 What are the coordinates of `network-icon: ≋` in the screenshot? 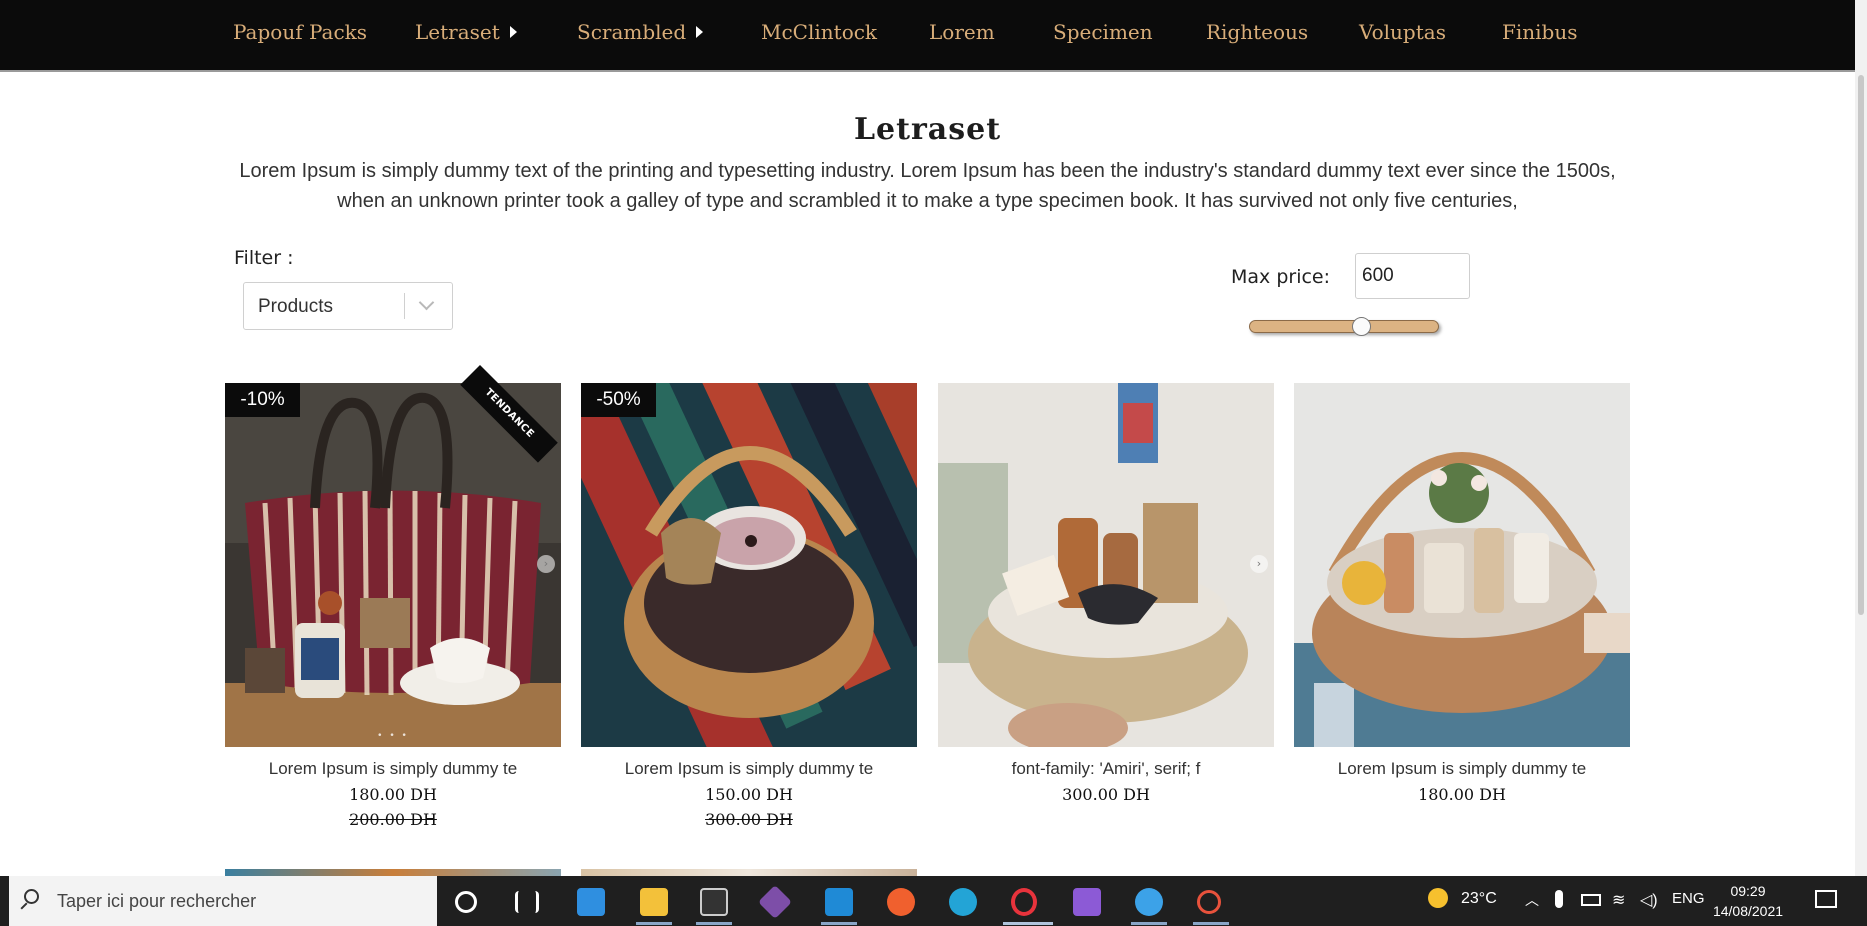 It's located at (1618, 900).